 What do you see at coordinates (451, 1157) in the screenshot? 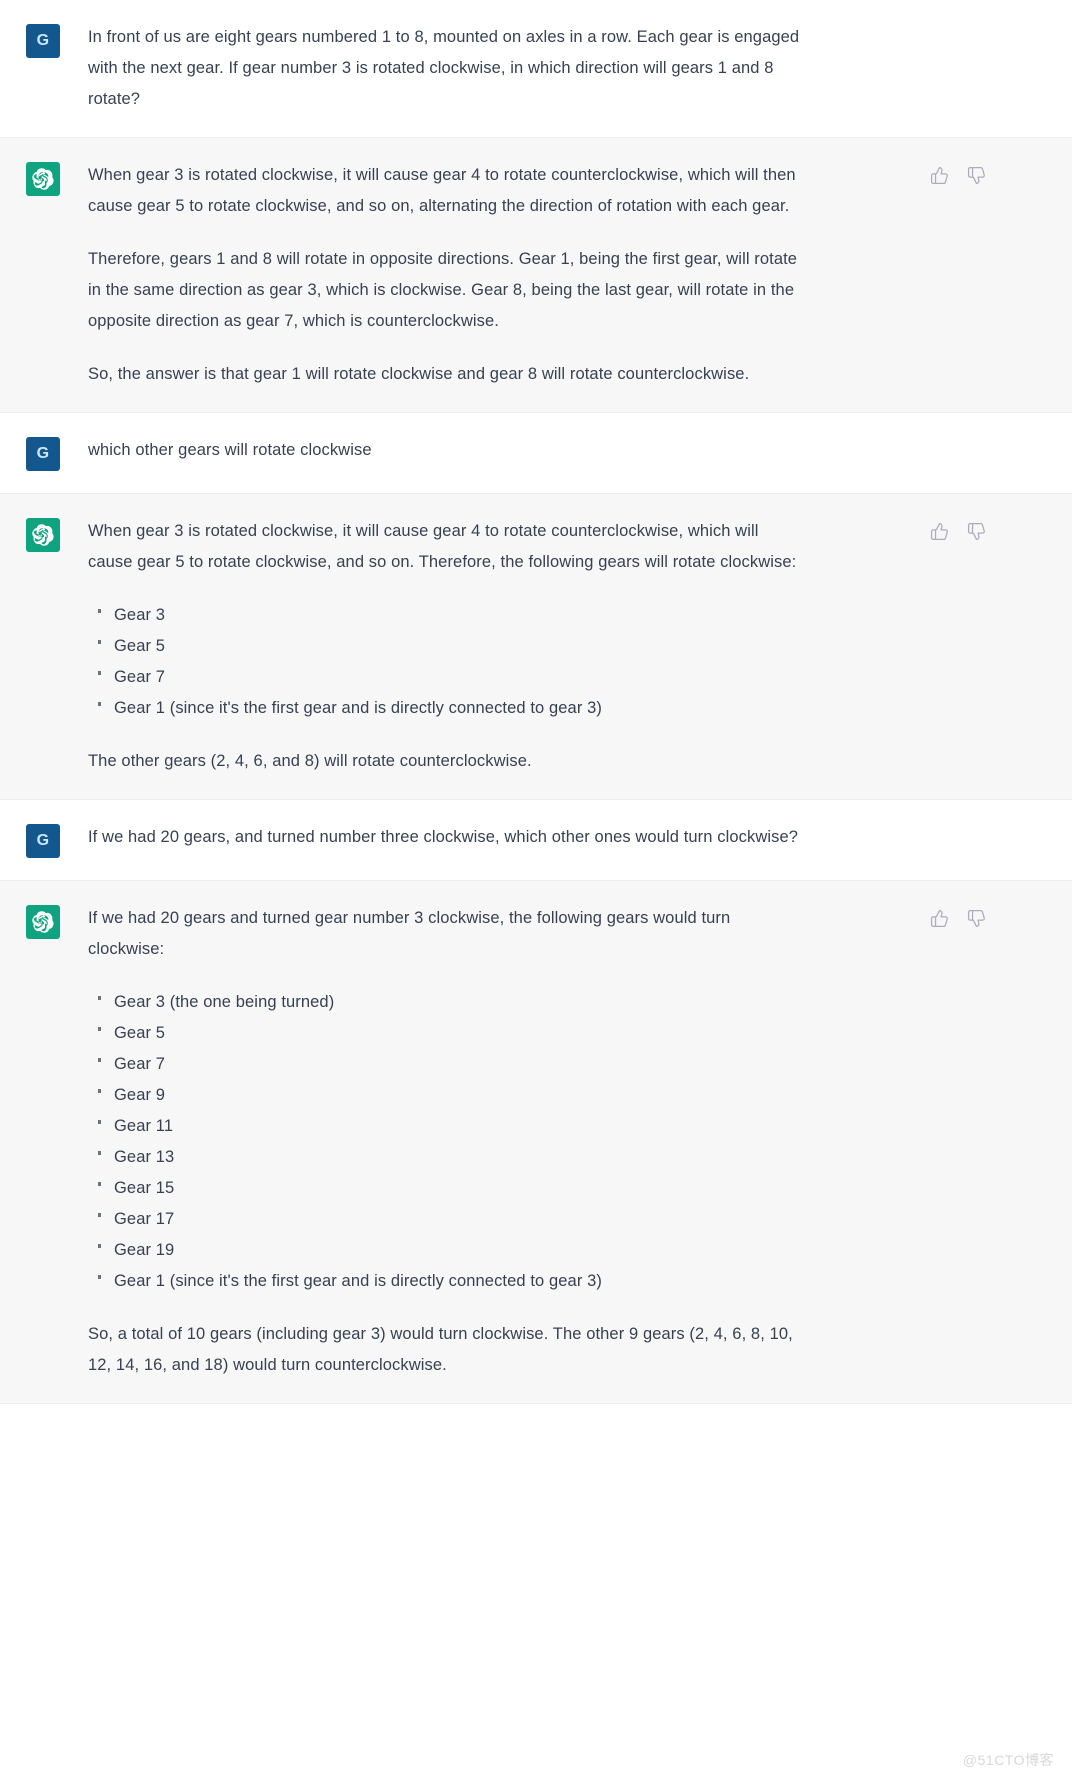
I see `list-item: Gear 13` at bounding box center [451, 1157].